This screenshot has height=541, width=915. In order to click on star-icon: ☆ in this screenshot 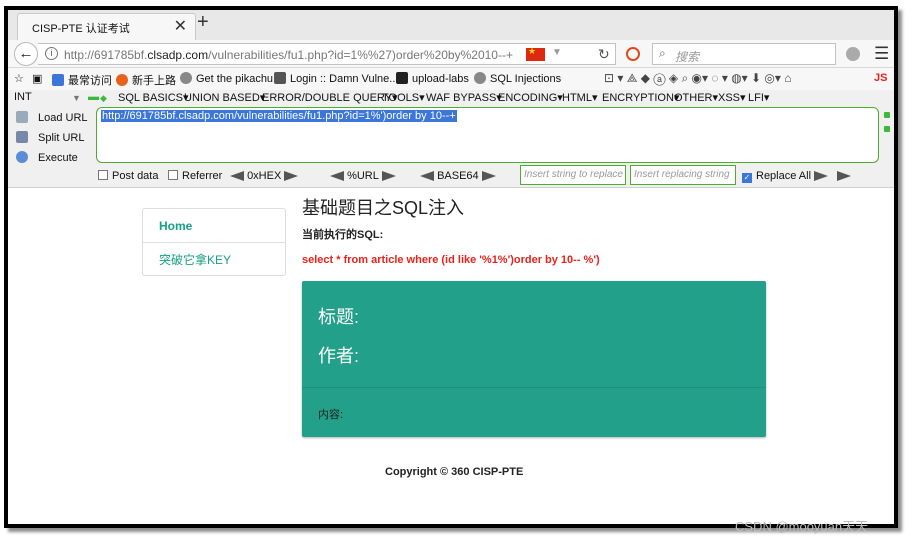, I will do `click(19, 78)`.